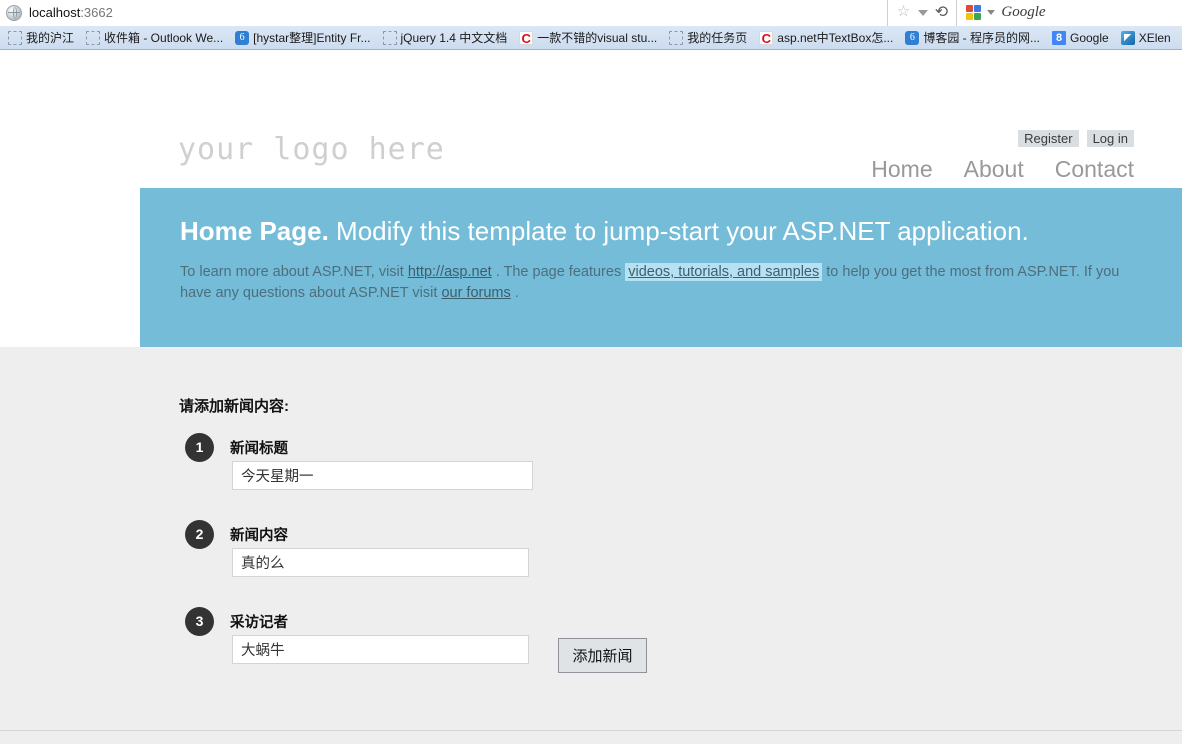 The image size is (1182, 745). Describe the element at coordinates (974, 12) in the screenshot. I see `google-icon` at that location.